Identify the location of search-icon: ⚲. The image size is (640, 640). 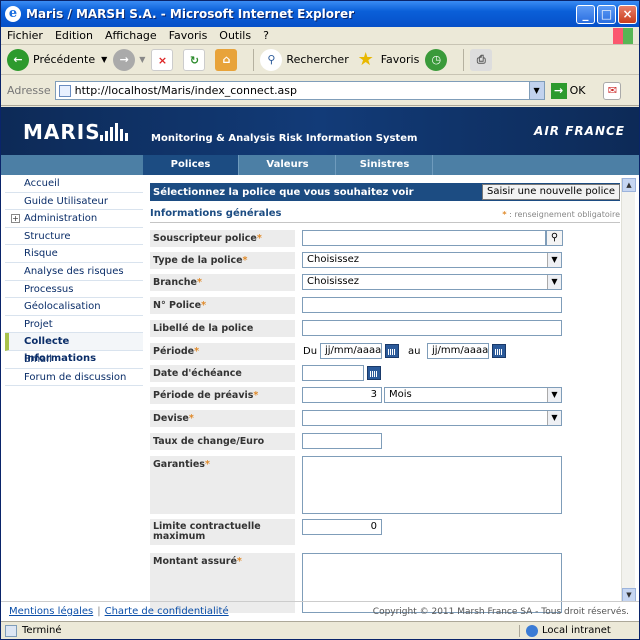
(271, 59).